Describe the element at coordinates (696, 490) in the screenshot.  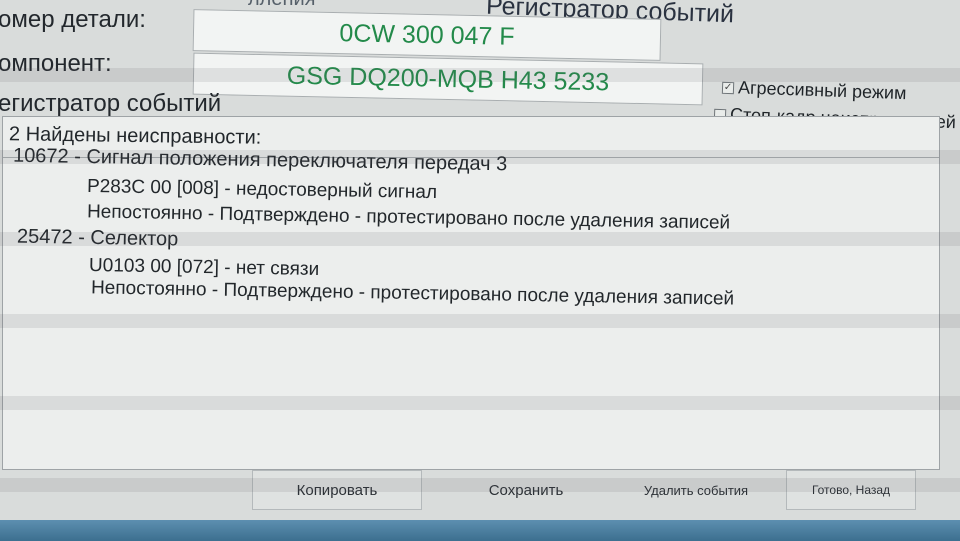
I see `delete-events-button: Удалить события` at that location.